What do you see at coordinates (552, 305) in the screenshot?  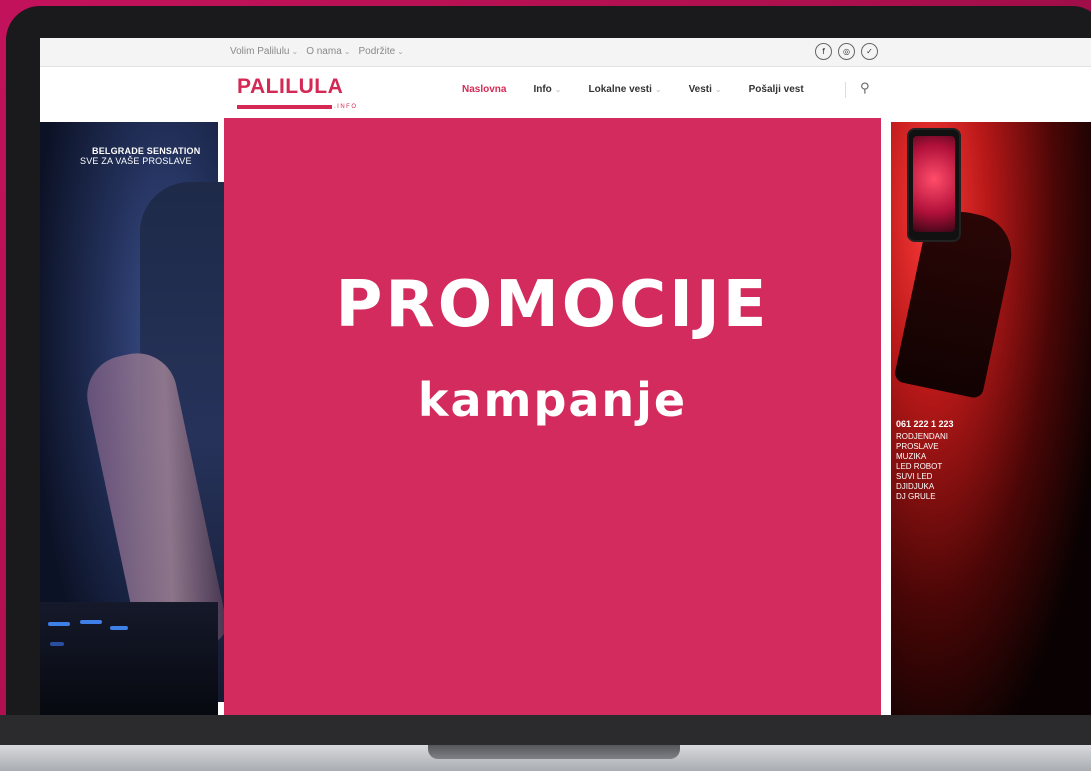 I see `promo-title: PROMOCIJE` at bounding box center [552, 305].